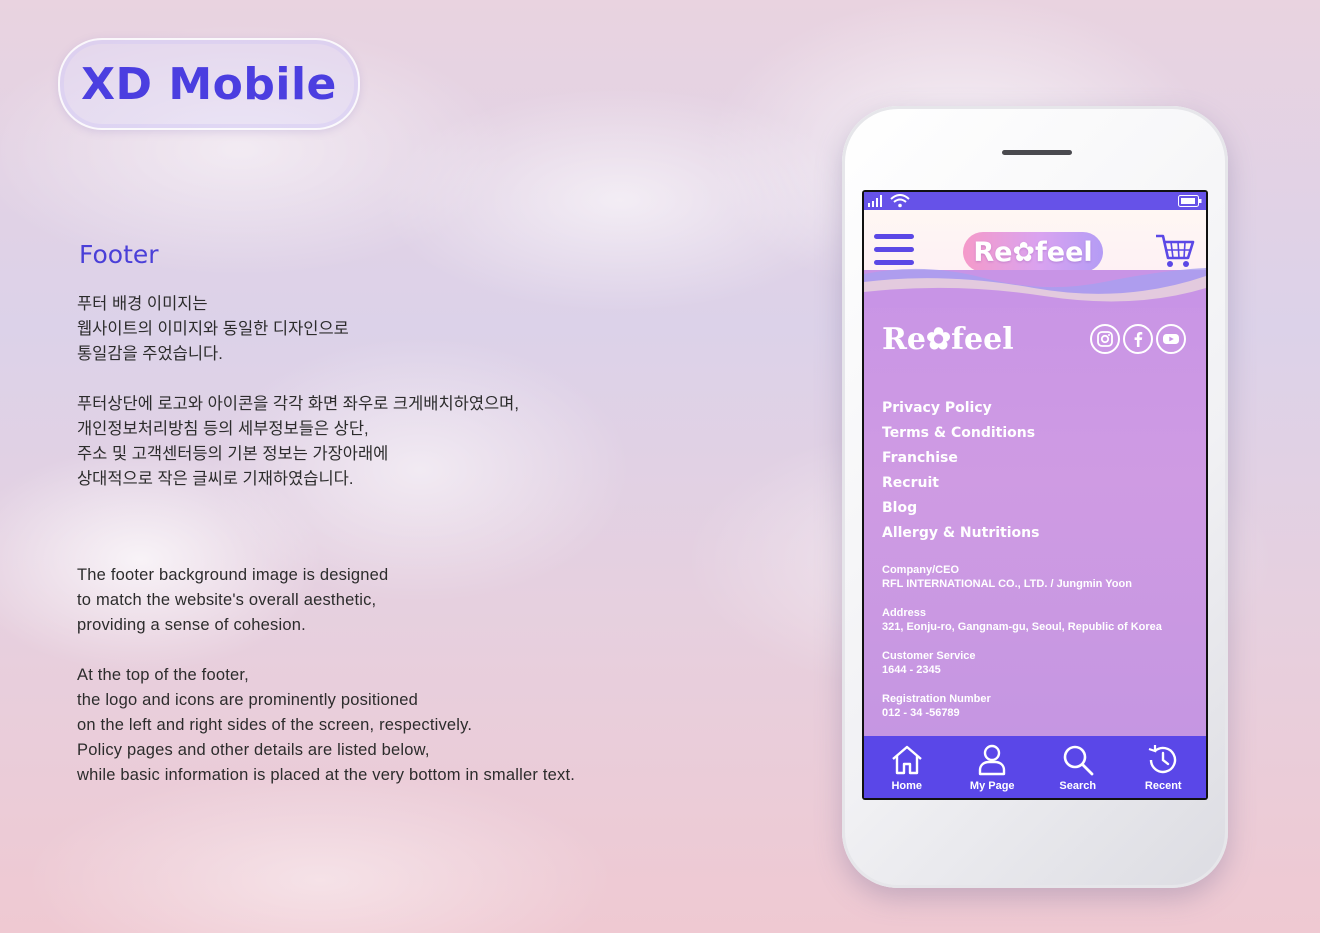 This screenshot has width=1320, height=933. What do you see at coordinates (142, 304) in the screenshot?
I see `text-line: 푸터 배경 이미지는` at bounding box center [142, 304].